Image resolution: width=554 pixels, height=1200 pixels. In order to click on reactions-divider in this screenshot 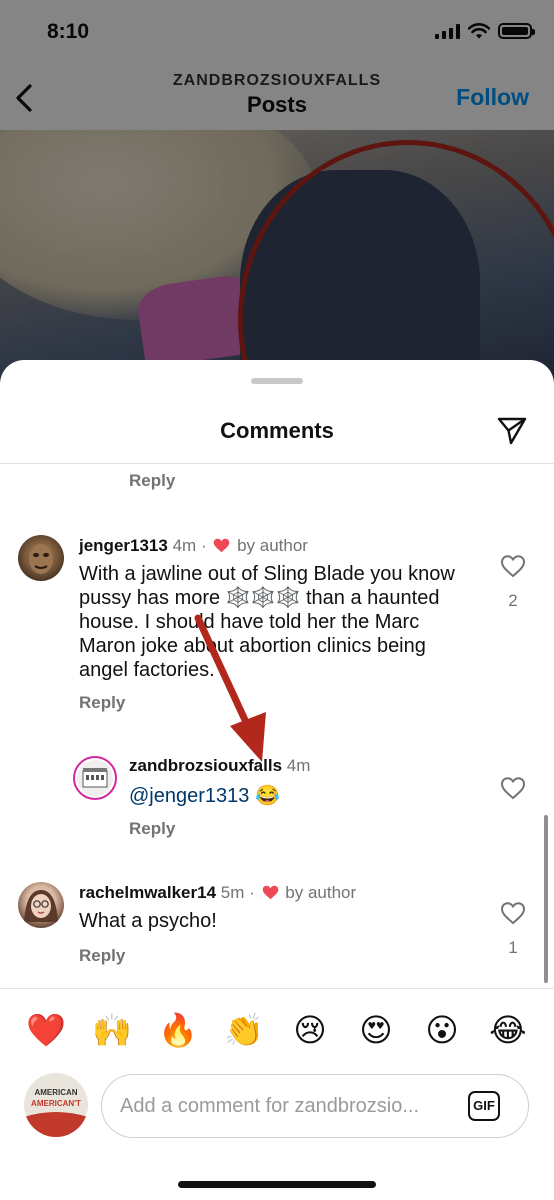, I will do `click(277, 988)`.